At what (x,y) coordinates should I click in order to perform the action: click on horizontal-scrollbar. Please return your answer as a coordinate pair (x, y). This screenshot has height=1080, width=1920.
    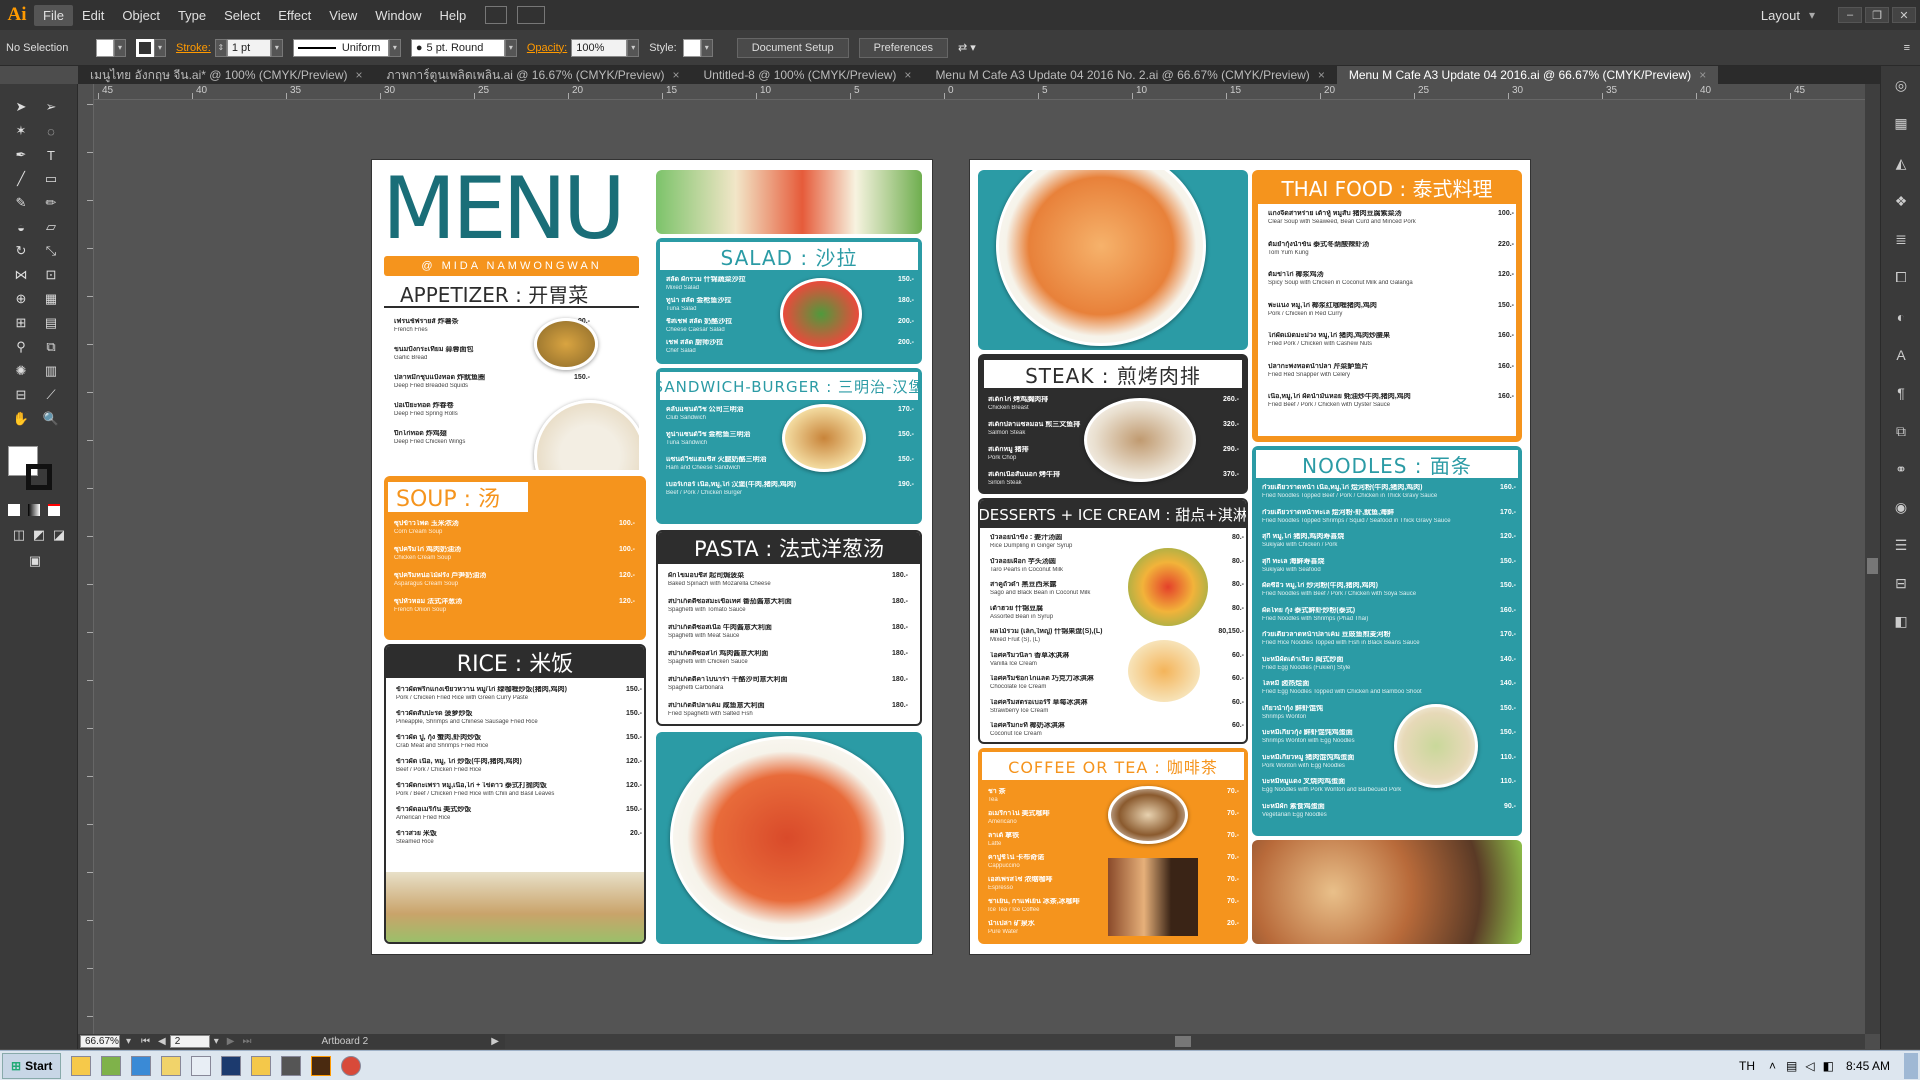
    Looking at the image, I should click on (1185, 1041).